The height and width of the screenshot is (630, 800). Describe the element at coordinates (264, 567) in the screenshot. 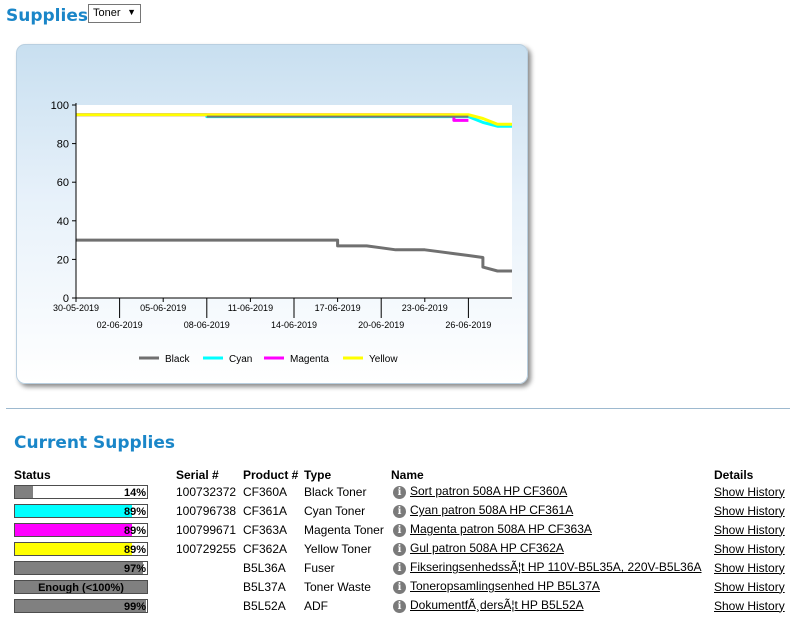

I see `product-cell: B5L36A` at that location.